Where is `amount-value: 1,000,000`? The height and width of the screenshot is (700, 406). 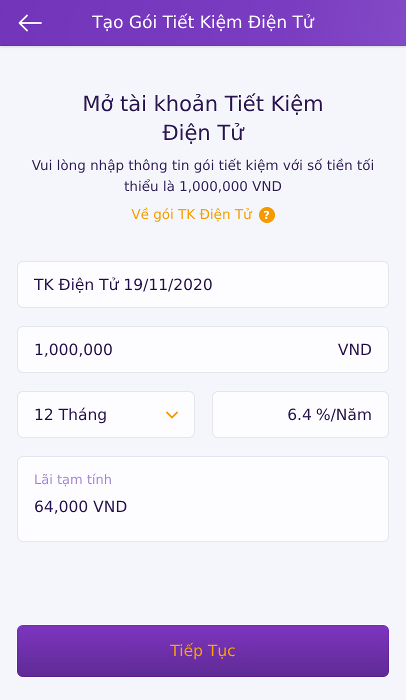 amount-value: 1,000,000 is located at coordinates (73, 349).